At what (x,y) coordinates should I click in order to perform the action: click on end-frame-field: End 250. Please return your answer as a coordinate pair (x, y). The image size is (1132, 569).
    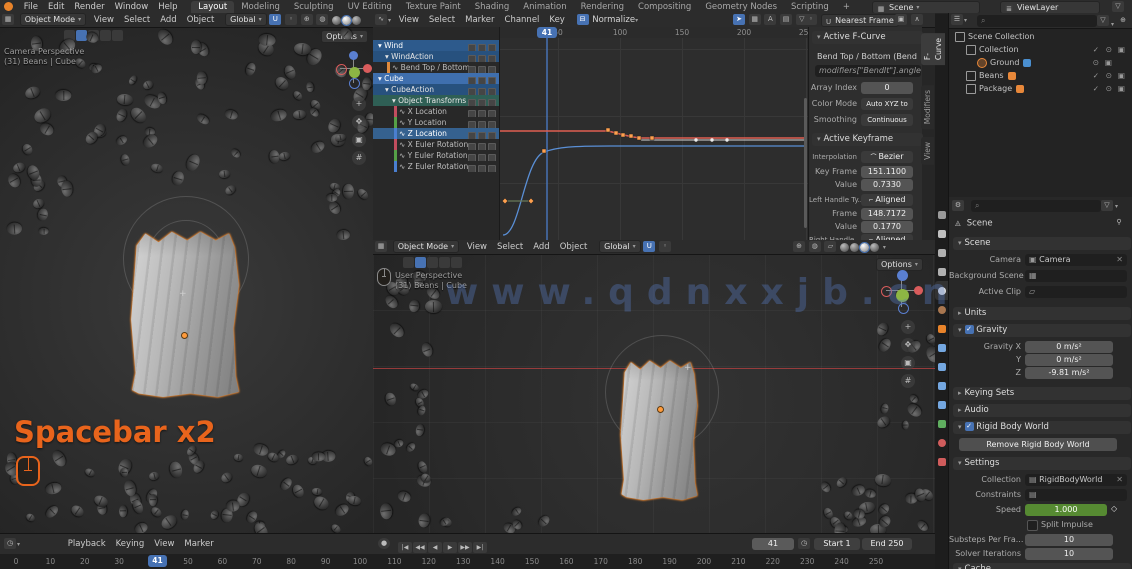
    Looking at the image, I should click on (887, 544).